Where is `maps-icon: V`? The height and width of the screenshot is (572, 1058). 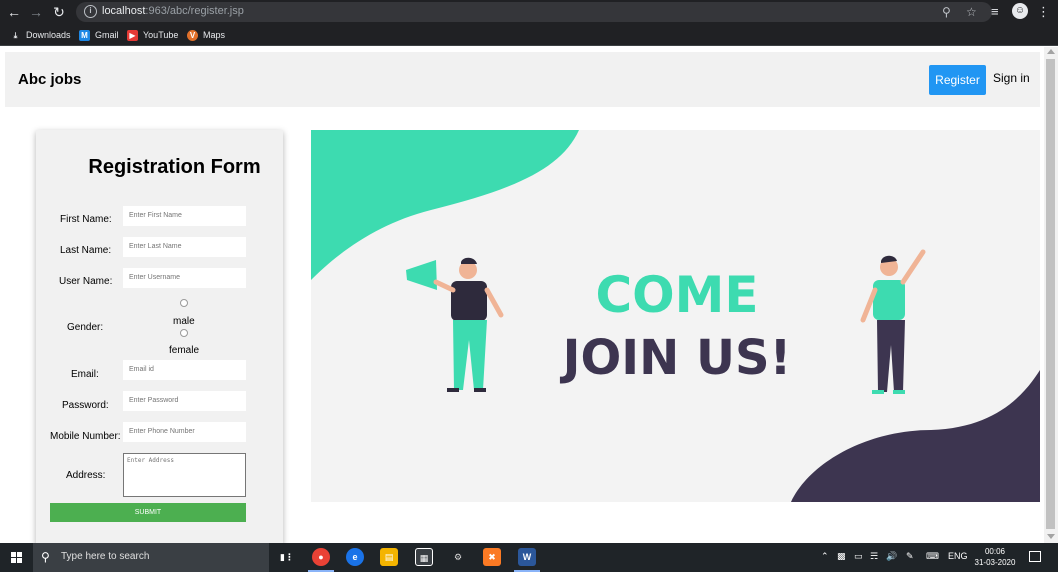
maps-icon: V is located at coordinates (192, 36).